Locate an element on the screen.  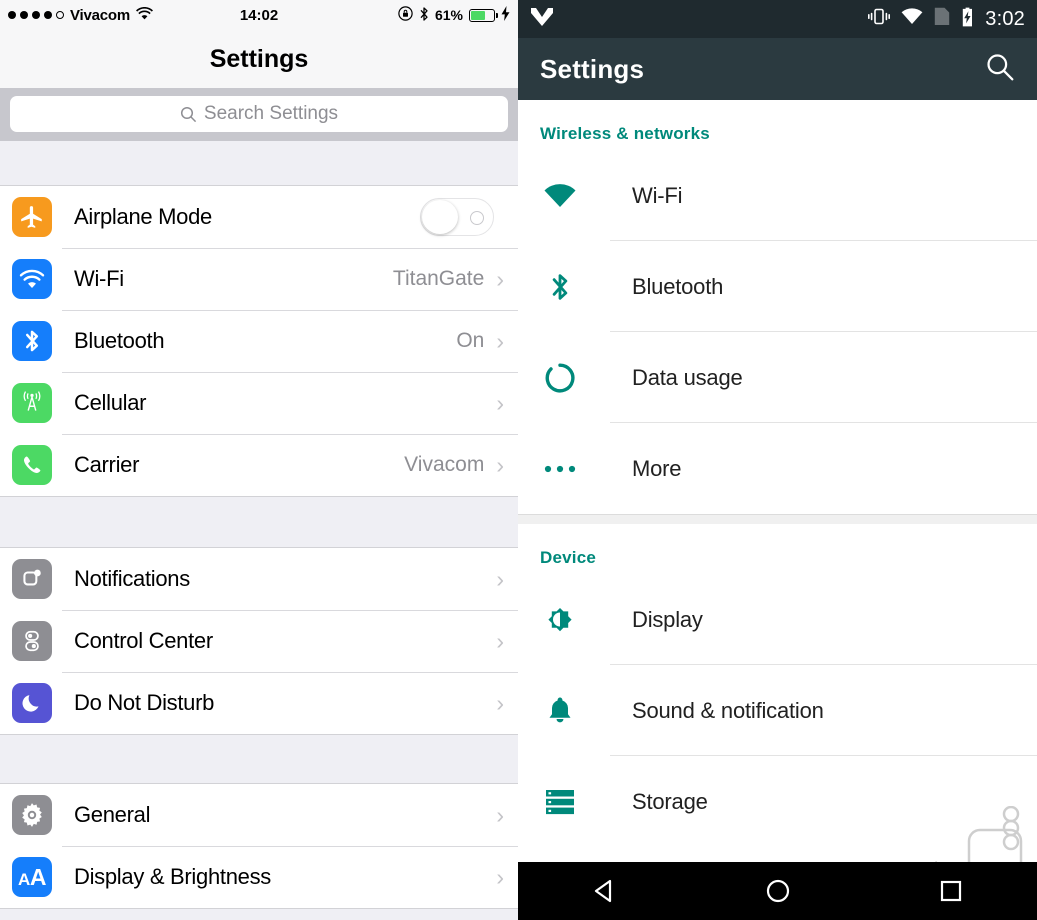
airplane-icon is located at coordinates (32, 217).